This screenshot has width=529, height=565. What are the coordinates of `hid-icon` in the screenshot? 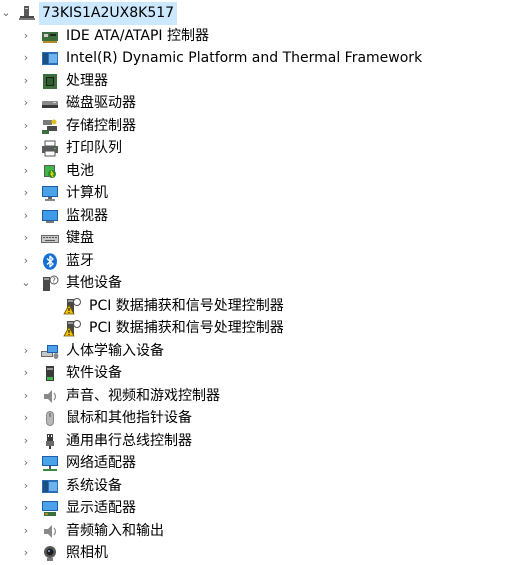 It's located at (50, 351).